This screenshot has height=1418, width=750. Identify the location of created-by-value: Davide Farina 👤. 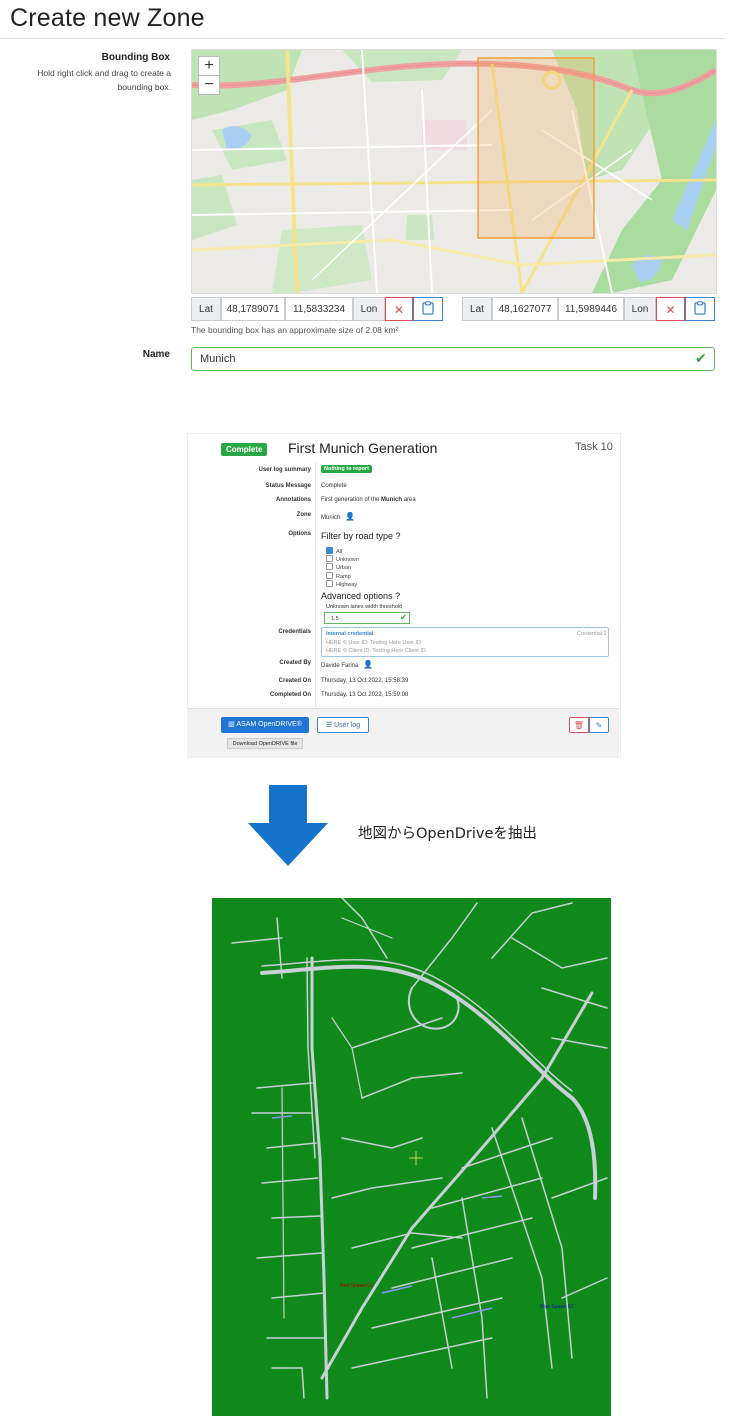
(347, 664).